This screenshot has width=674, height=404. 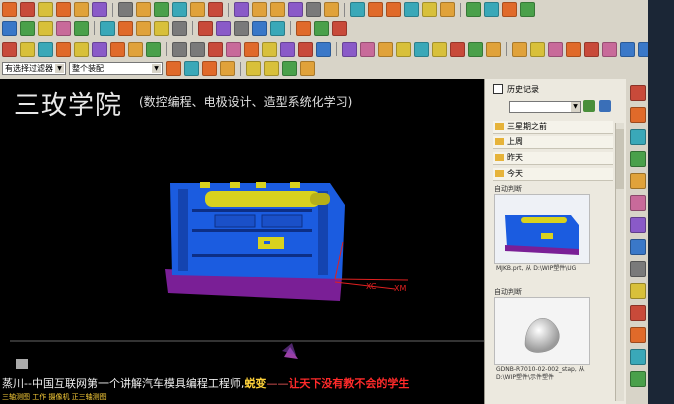 I want to click on show-icon, so click(x=591, y=49).